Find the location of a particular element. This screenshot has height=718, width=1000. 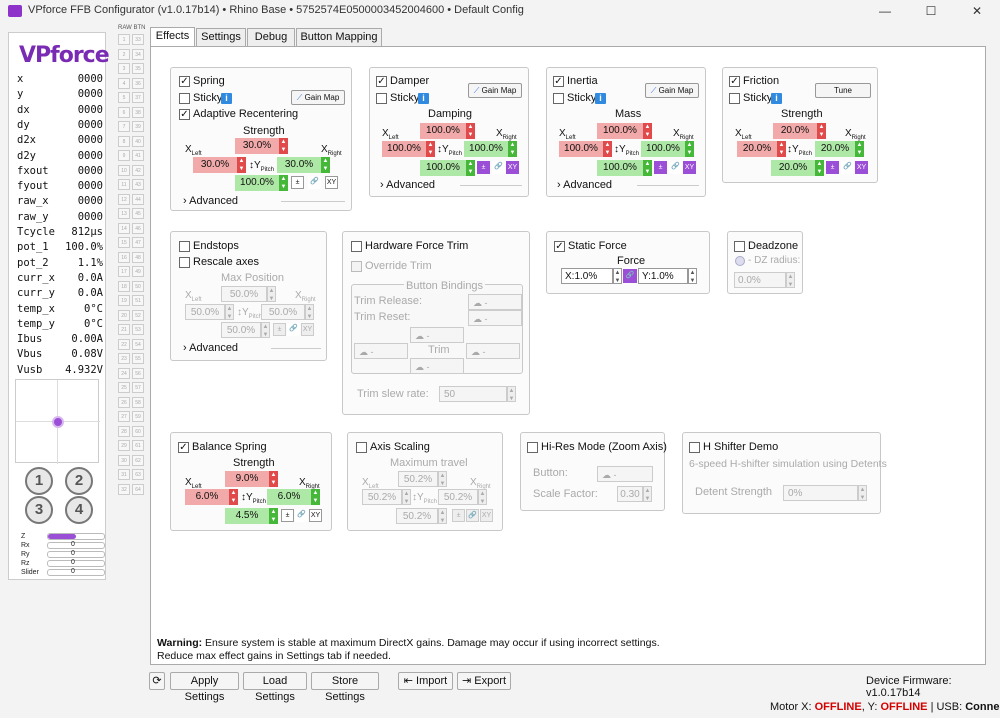

endstops-plusminus-button: ± is located at coordinates (279, 329).